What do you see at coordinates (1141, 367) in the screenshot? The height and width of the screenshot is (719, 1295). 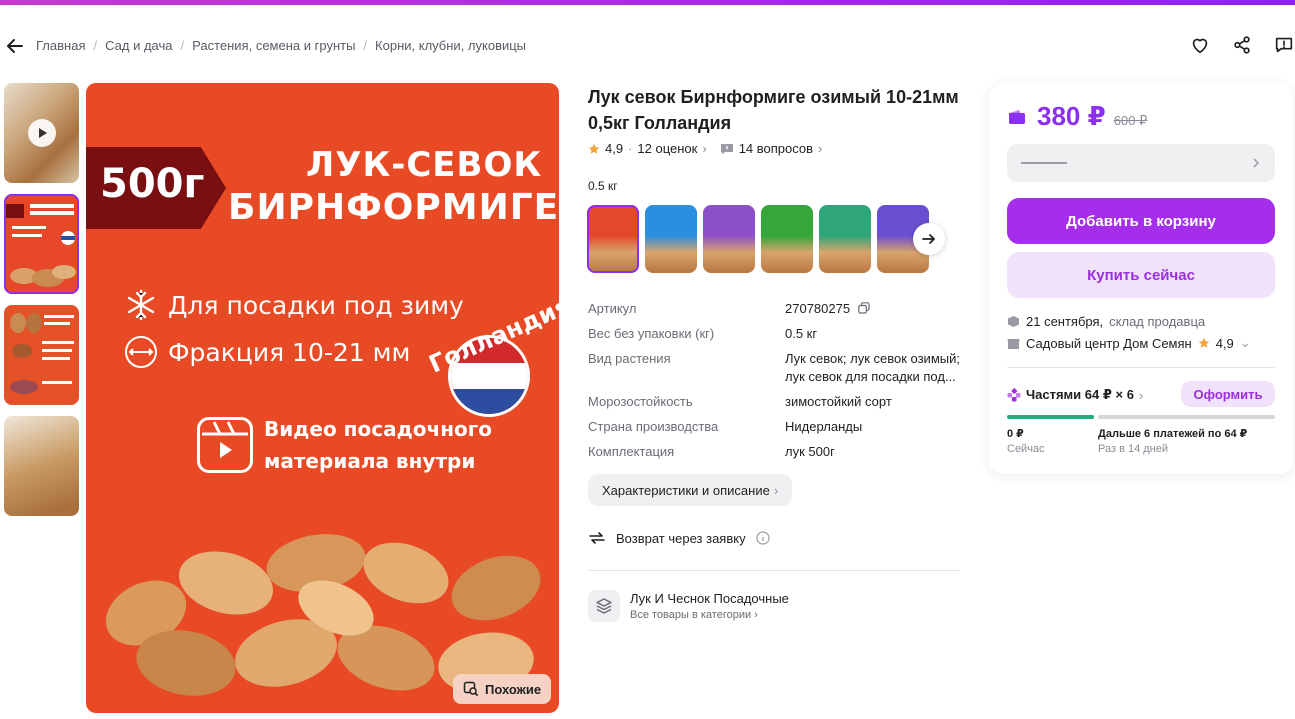 I see `buybox-divider` at bounding box center [1141, 367].